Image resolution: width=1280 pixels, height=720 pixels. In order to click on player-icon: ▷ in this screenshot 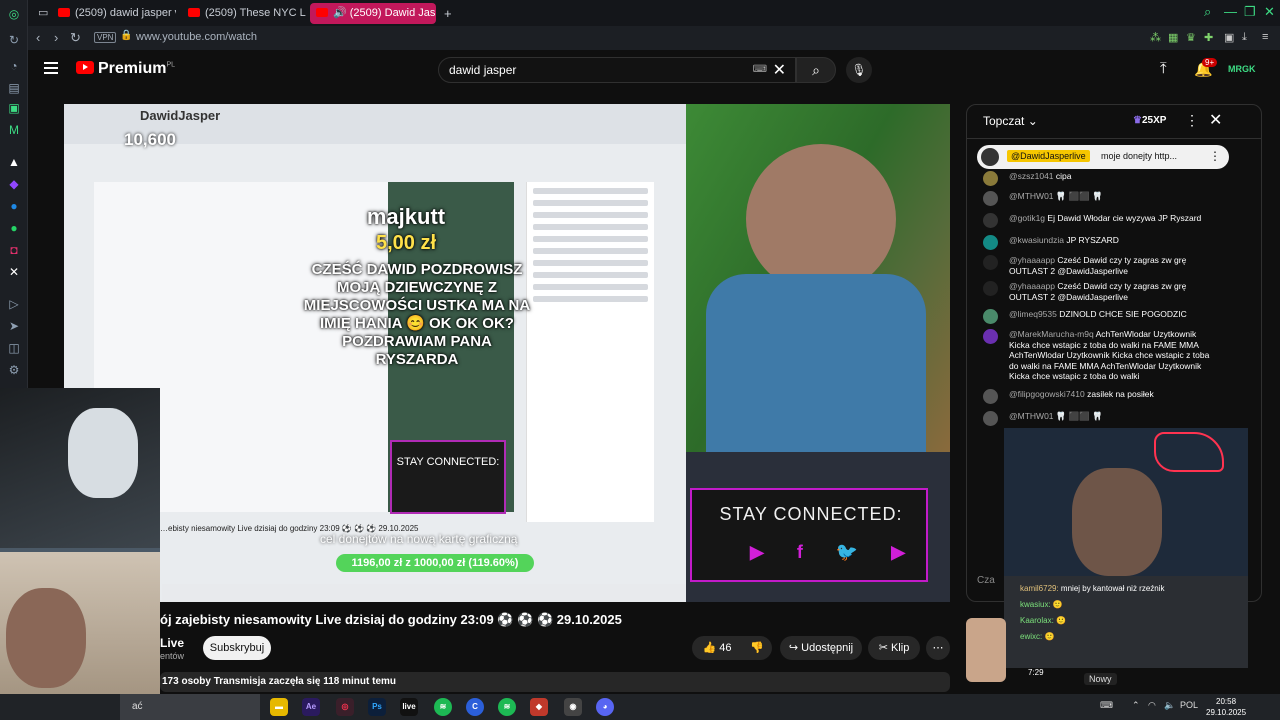, I will do `click(14, 304)`.